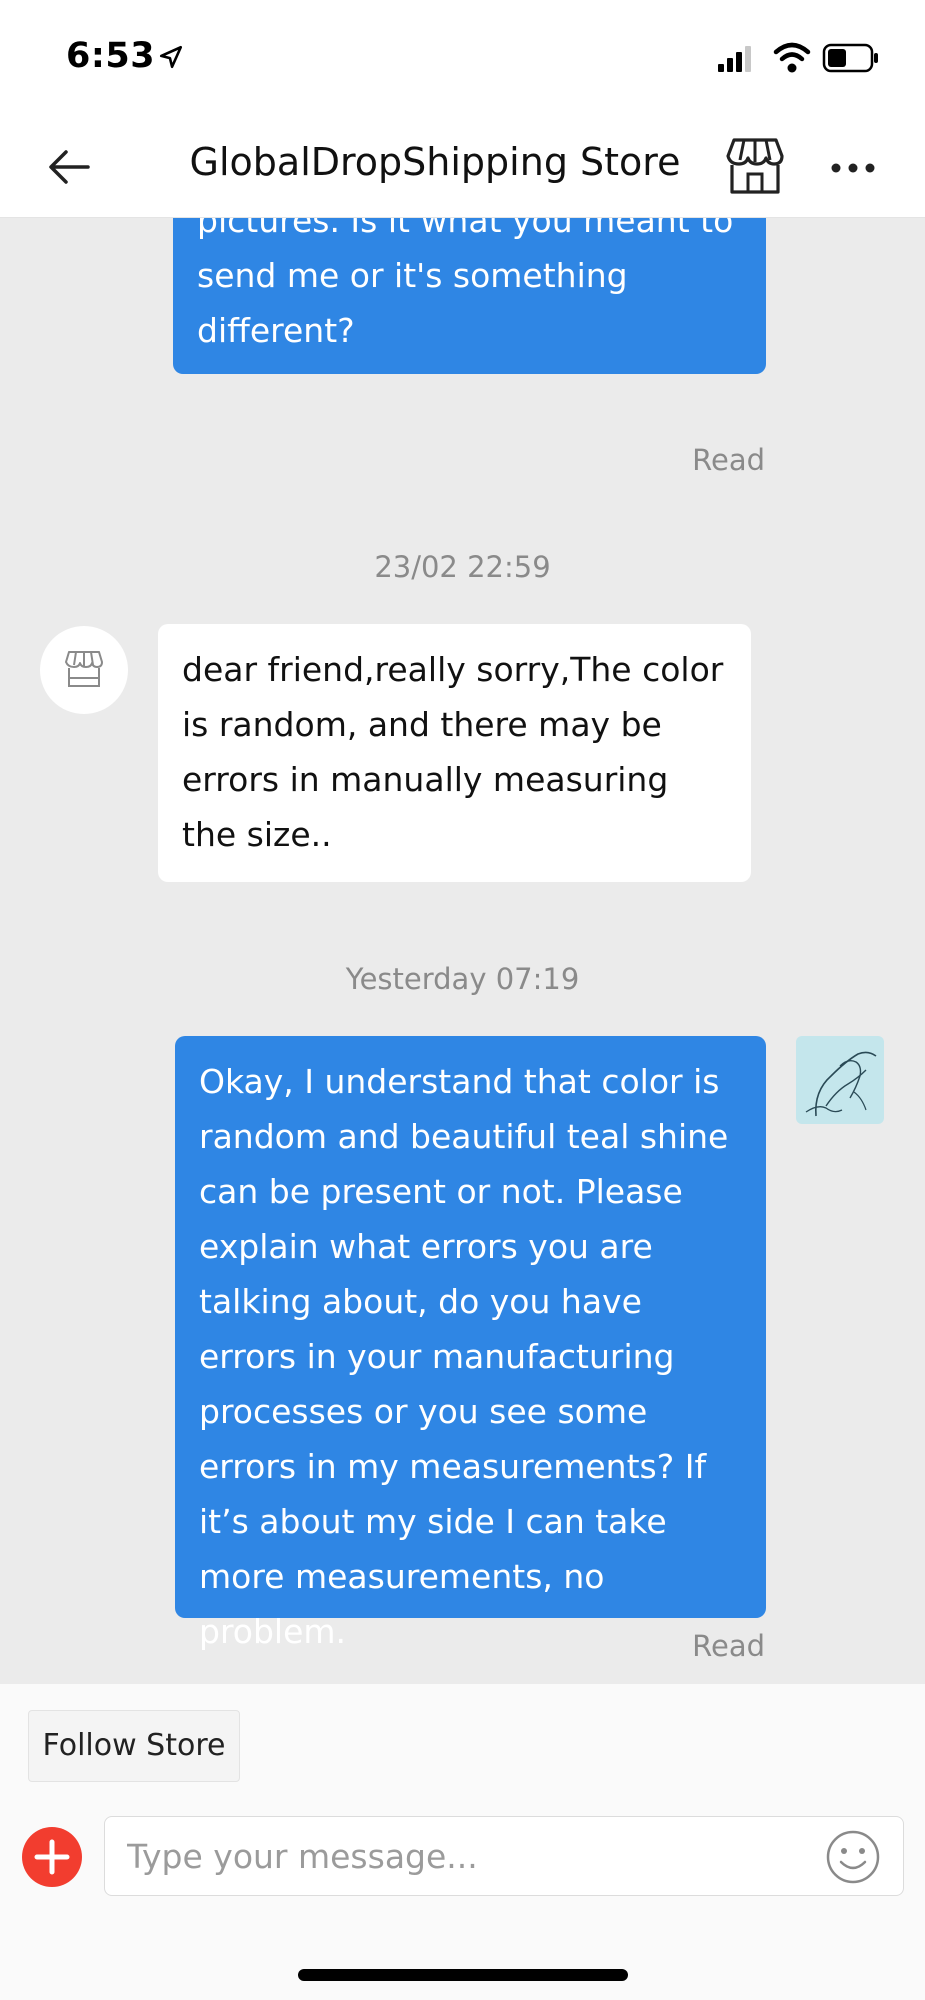 This screenshot has height=2000, width=925. What do you see at coordinates (792, 57) in the screenshot?
I see `wifi-icon` at bounding box center [792, 57].